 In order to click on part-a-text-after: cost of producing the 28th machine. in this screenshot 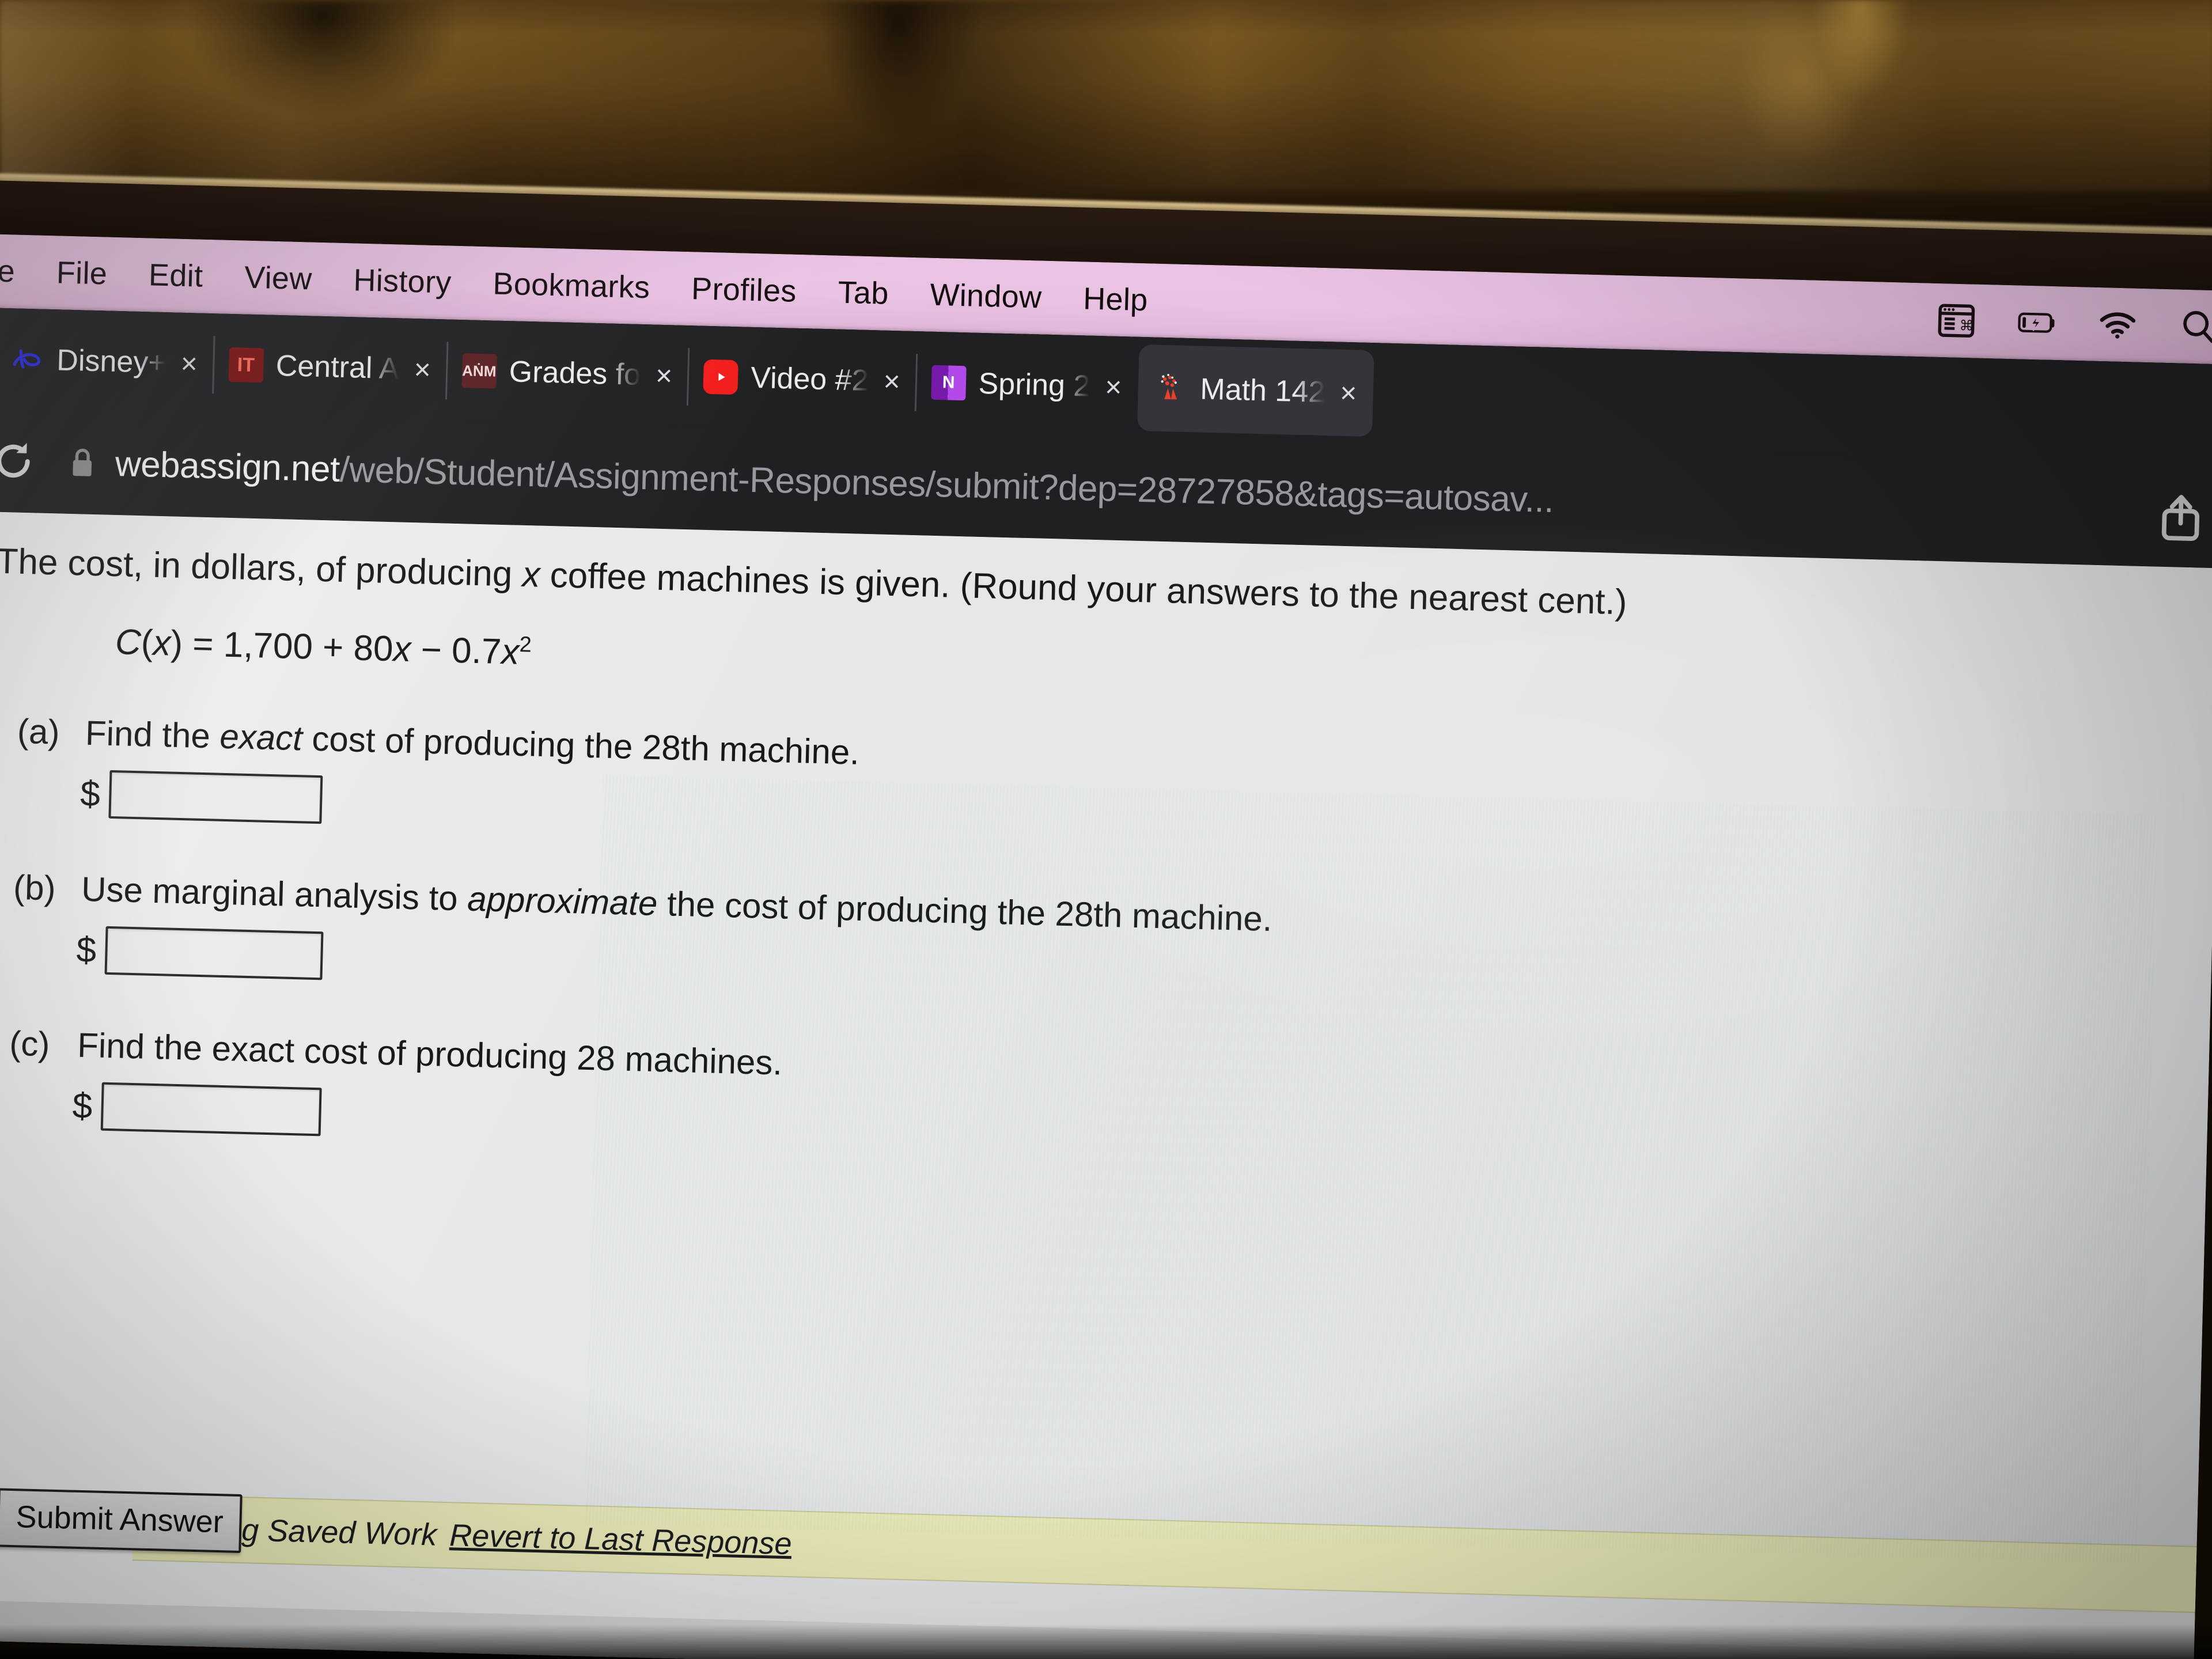, I will do `click(581, 745)`.